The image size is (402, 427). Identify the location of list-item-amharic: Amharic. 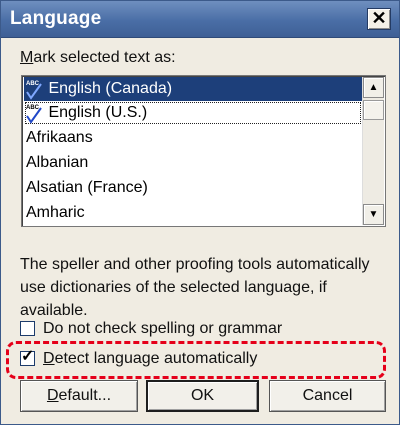
(193, 213).